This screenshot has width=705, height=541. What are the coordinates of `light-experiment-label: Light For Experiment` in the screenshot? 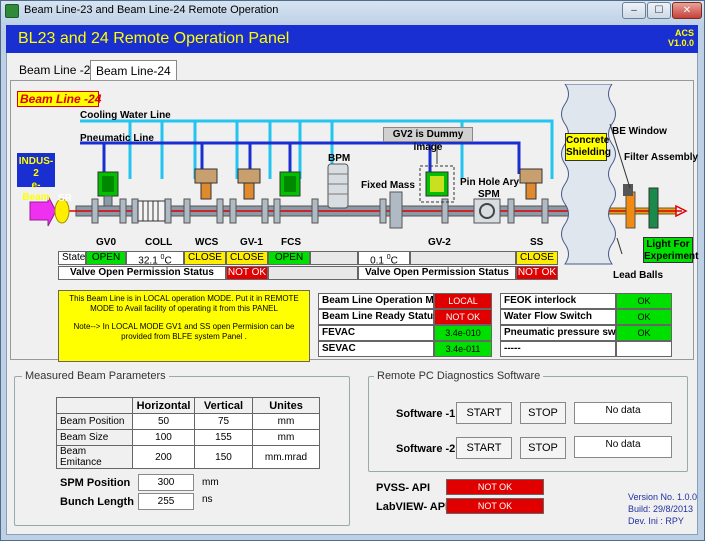 It's located at (671, 250).